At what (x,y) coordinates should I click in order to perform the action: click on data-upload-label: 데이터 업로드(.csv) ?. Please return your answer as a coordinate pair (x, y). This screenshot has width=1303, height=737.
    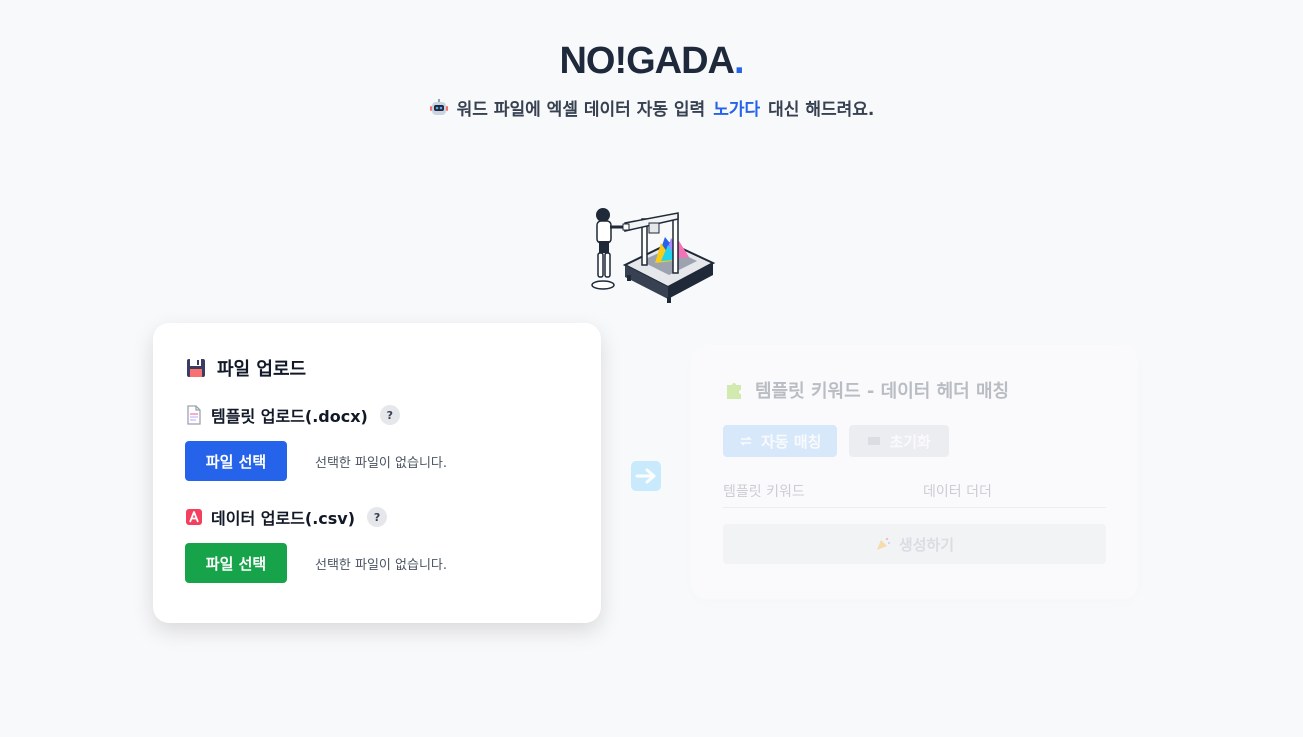
    Looking at the image, I should click on (377, 517).